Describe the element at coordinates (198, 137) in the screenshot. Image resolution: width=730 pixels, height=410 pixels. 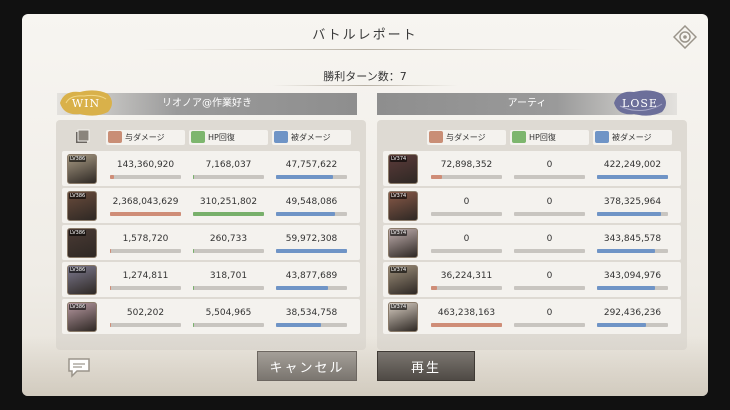
I see `heart-icon` at that location.